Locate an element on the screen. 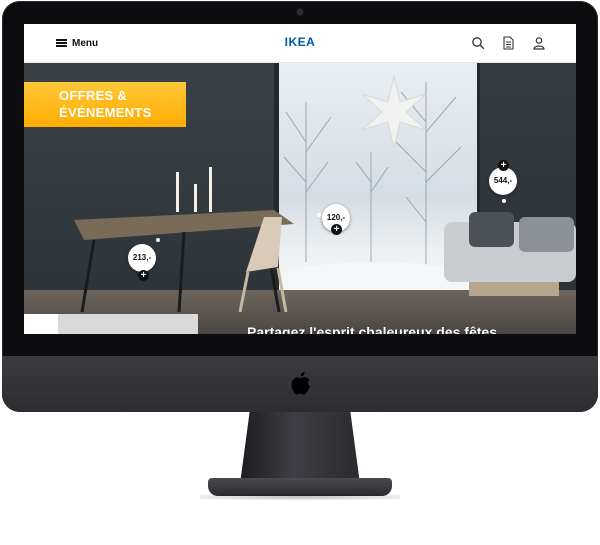 The image size is (600, 545). stand-shadow is located at coordinates (300, 497).